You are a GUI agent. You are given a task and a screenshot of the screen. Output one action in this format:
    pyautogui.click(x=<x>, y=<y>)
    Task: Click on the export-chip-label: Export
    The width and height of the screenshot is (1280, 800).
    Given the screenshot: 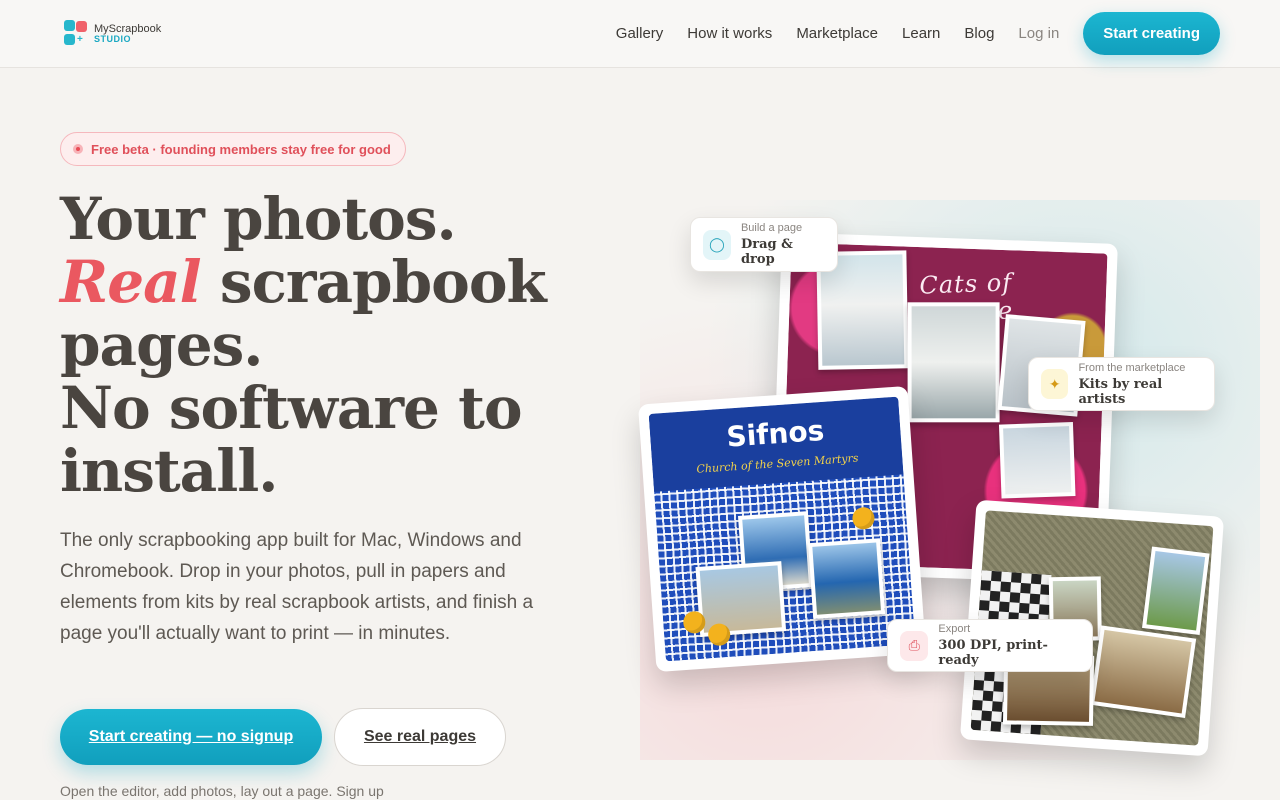 What is the action you would take?
    pyautogui.click(x=954, y=629)
    